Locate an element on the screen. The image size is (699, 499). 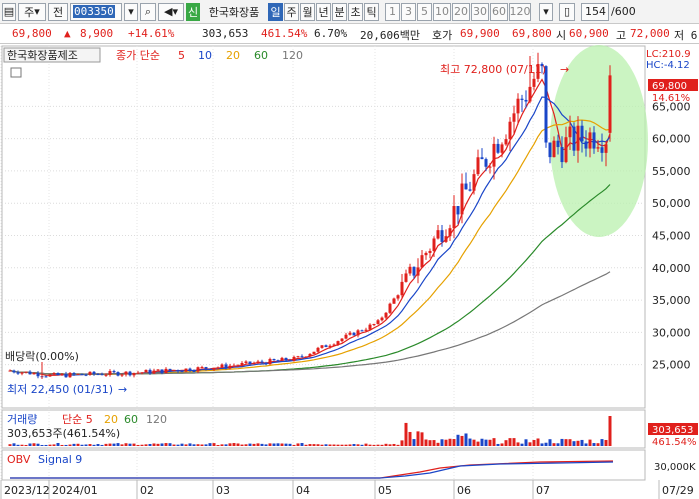
period-tab-4: 분 is located at coordinates (339, 11).